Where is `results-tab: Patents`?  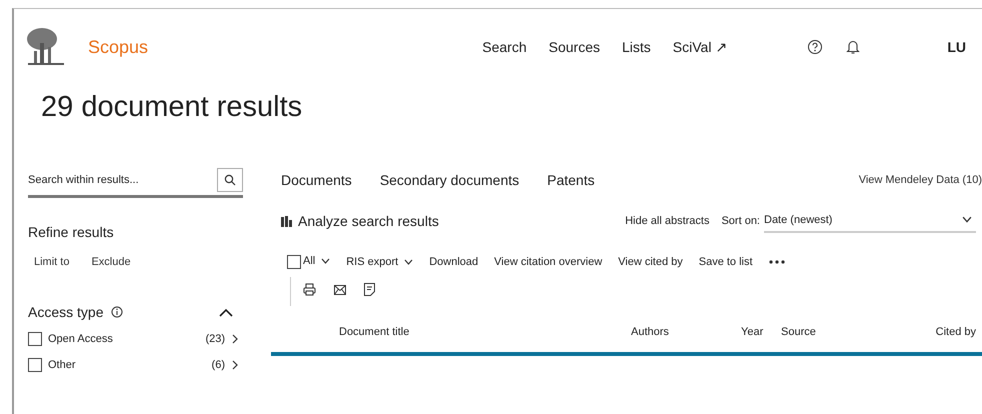 results-tab: Patents is located at coordinates (571, 180).